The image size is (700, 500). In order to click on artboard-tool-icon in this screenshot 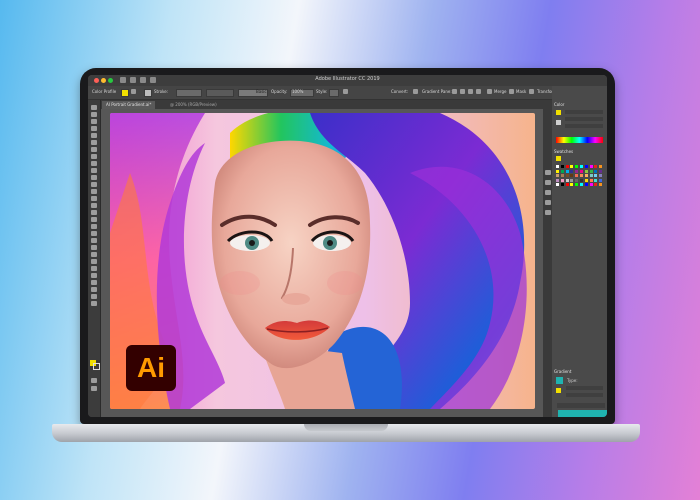, I will do `click(94, 275)`.